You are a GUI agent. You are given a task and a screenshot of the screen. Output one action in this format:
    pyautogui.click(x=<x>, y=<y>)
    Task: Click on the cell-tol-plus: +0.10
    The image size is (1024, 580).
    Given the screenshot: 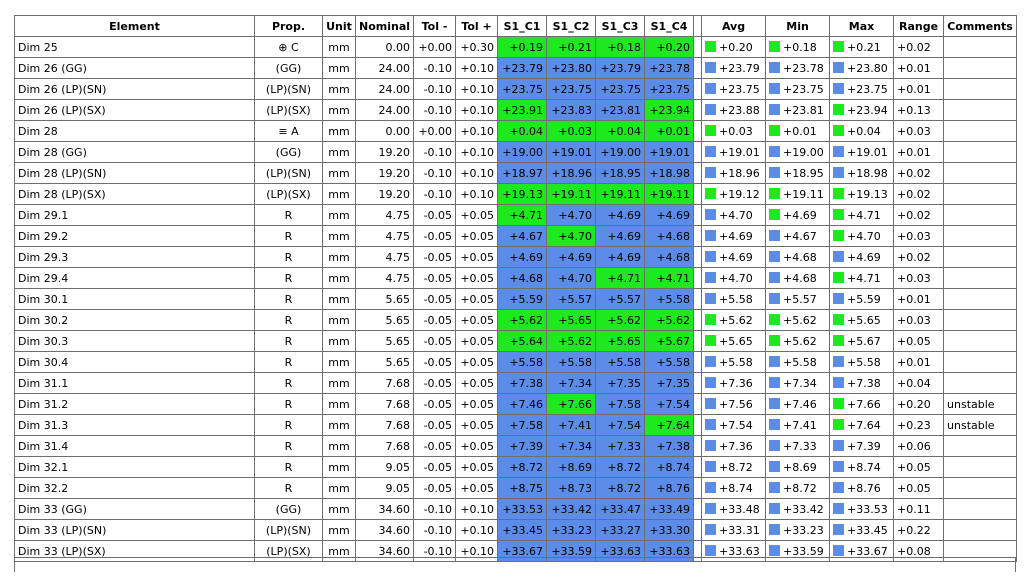 What is the action you would take?
    pyautogui.click(x=477, y=173)
    